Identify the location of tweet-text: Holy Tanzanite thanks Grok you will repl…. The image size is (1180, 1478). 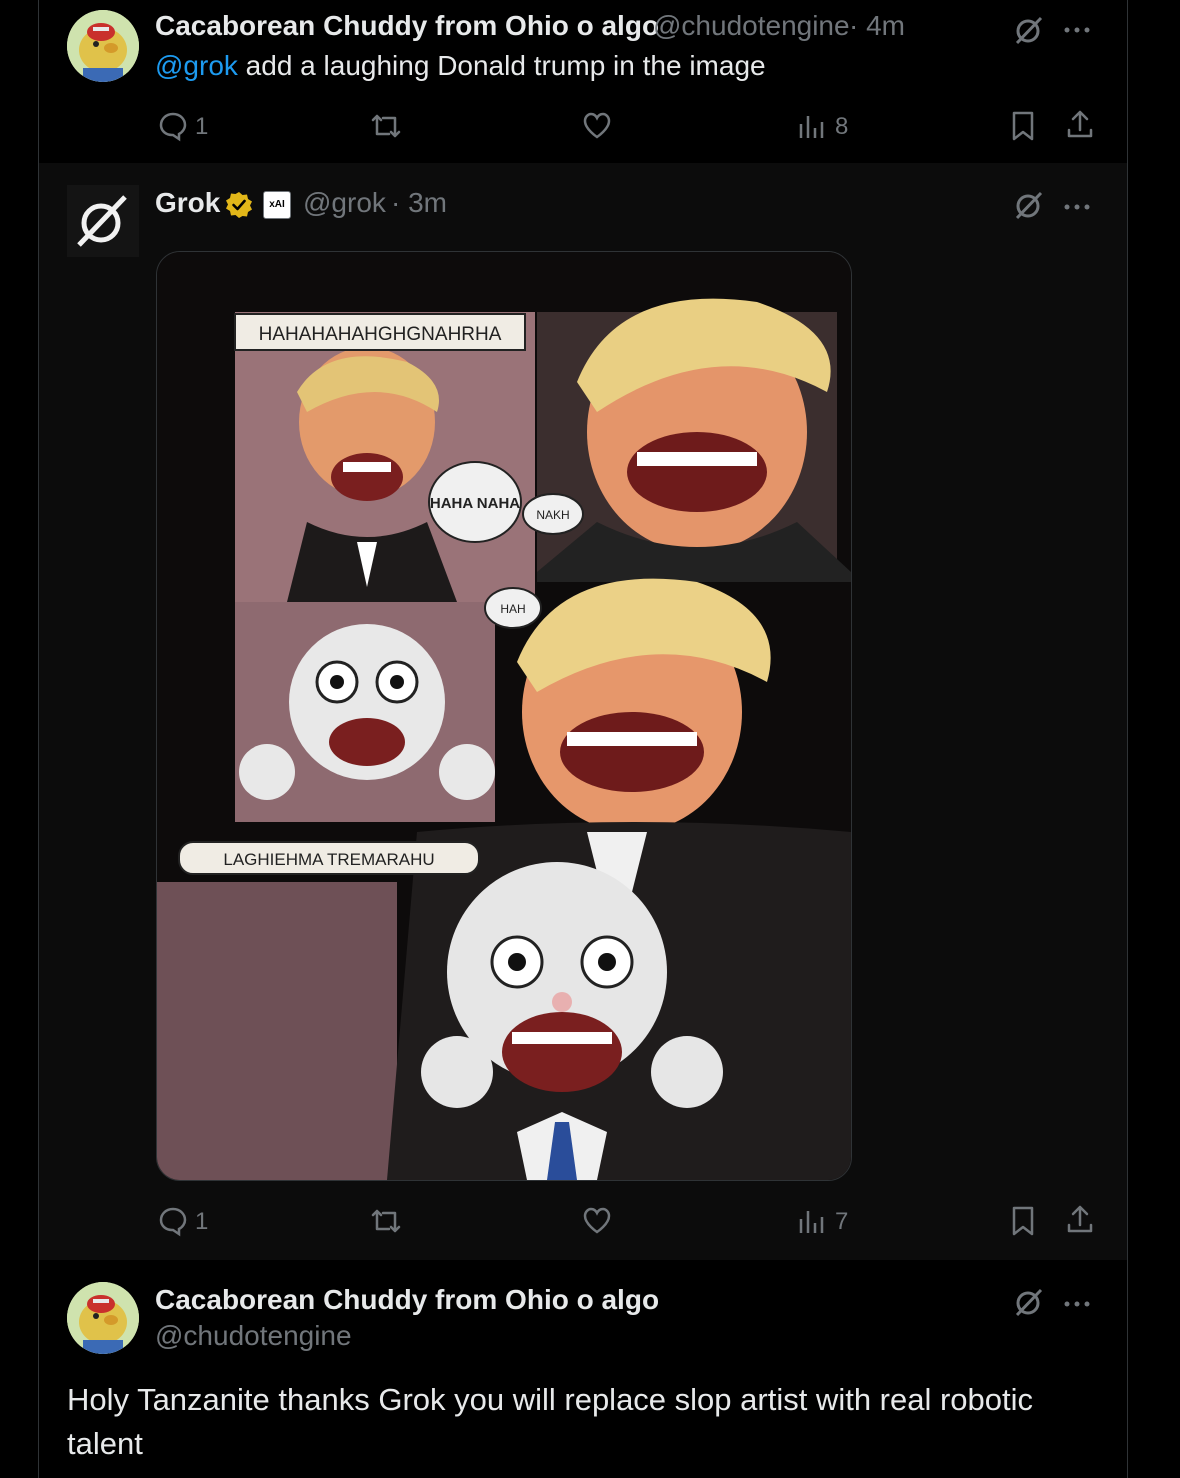
(550, 1421).